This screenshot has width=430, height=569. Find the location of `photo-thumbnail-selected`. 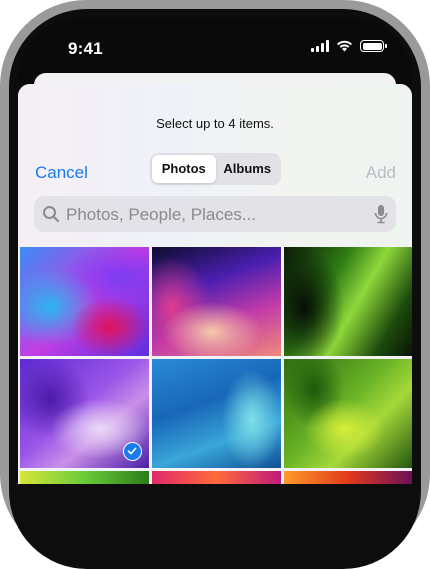

photo-thumbnail-selected is located at coordinates (84, 413).